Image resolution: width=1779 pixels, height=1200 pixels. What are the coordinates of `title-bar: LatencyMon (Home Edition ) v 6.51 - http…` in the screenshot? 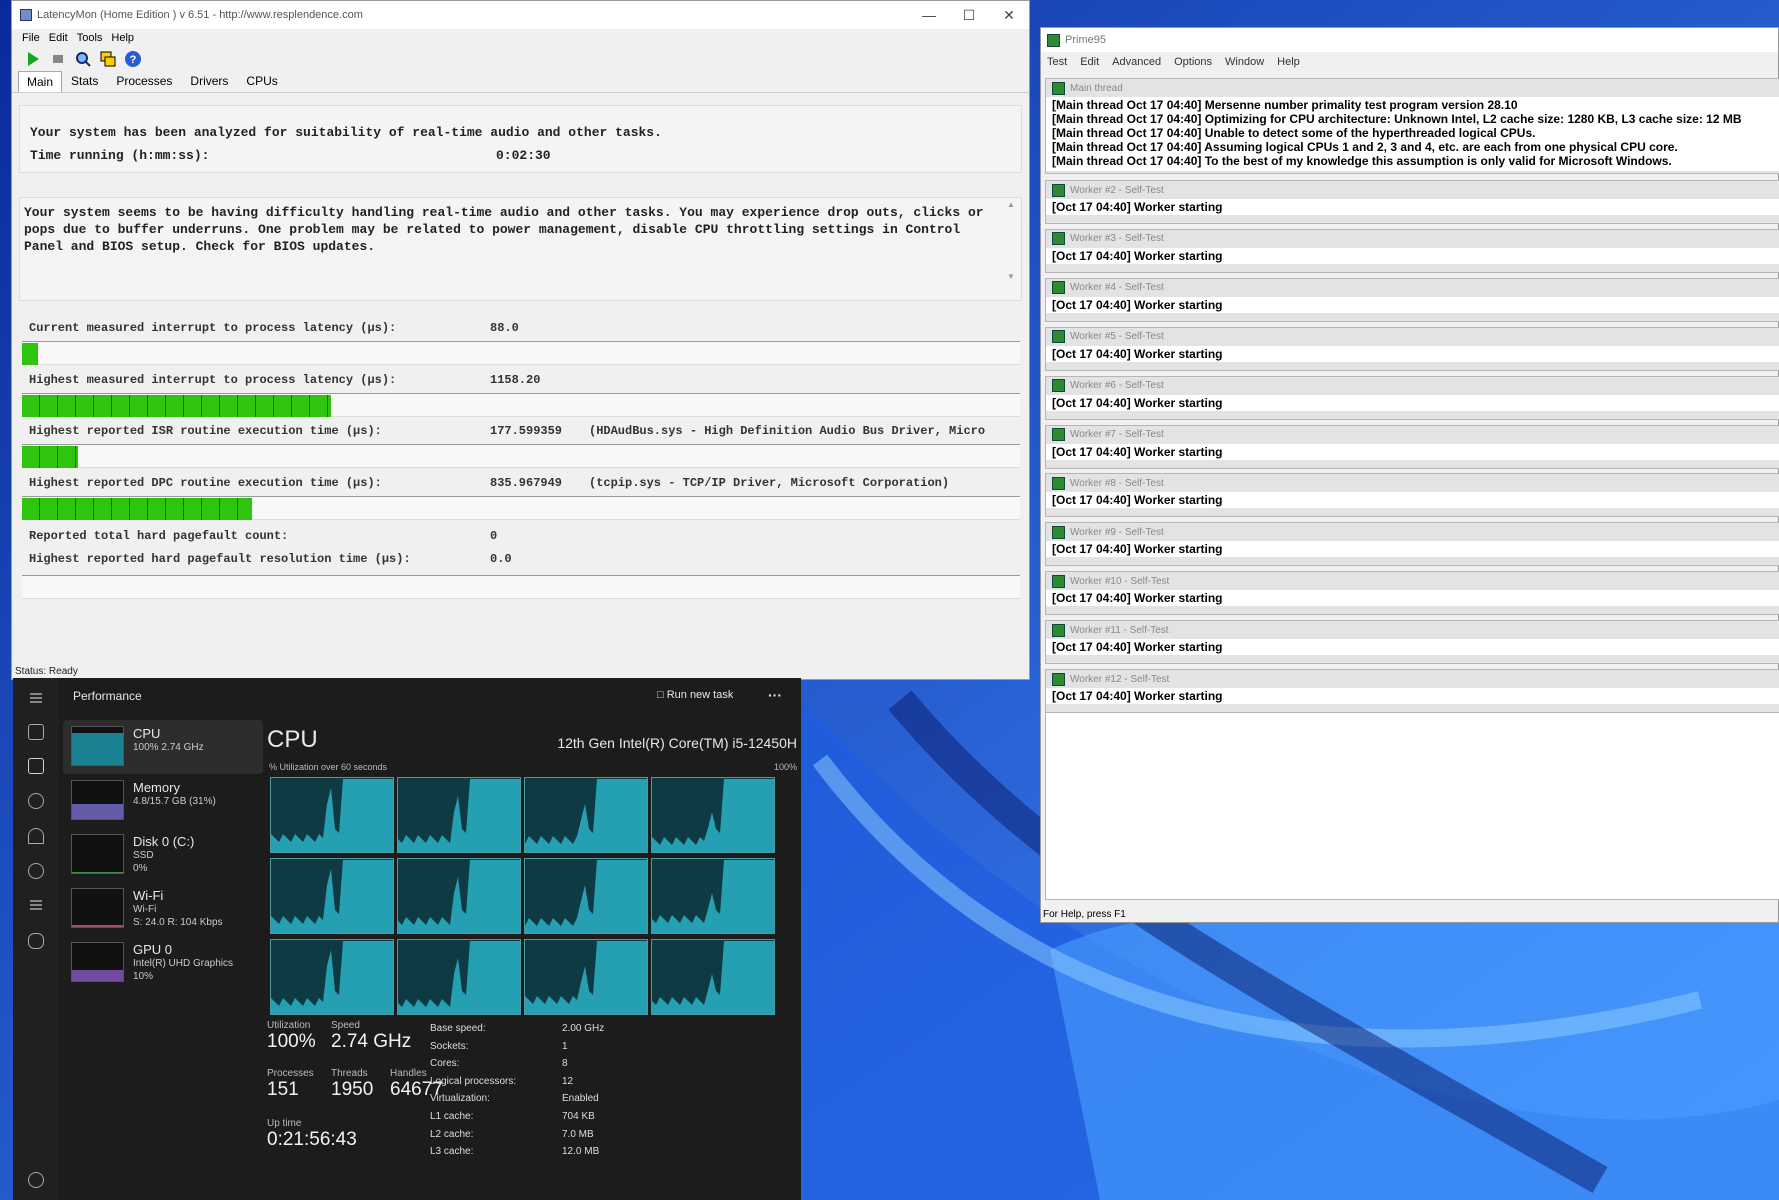 It's located at (520, 15).